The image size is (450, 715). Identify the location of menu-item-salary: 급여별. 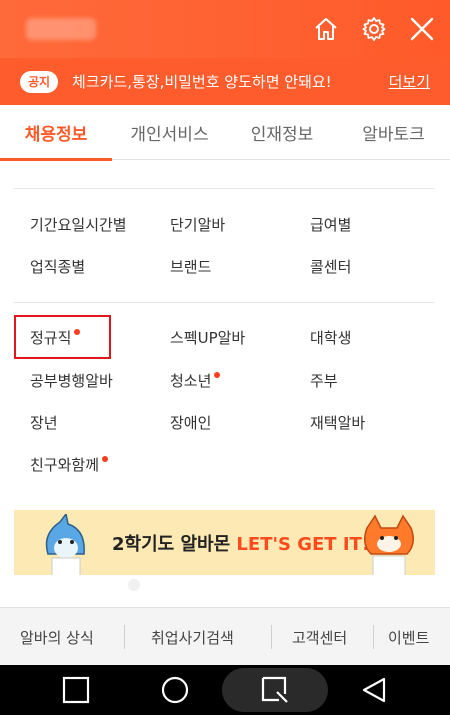
(330, 224).